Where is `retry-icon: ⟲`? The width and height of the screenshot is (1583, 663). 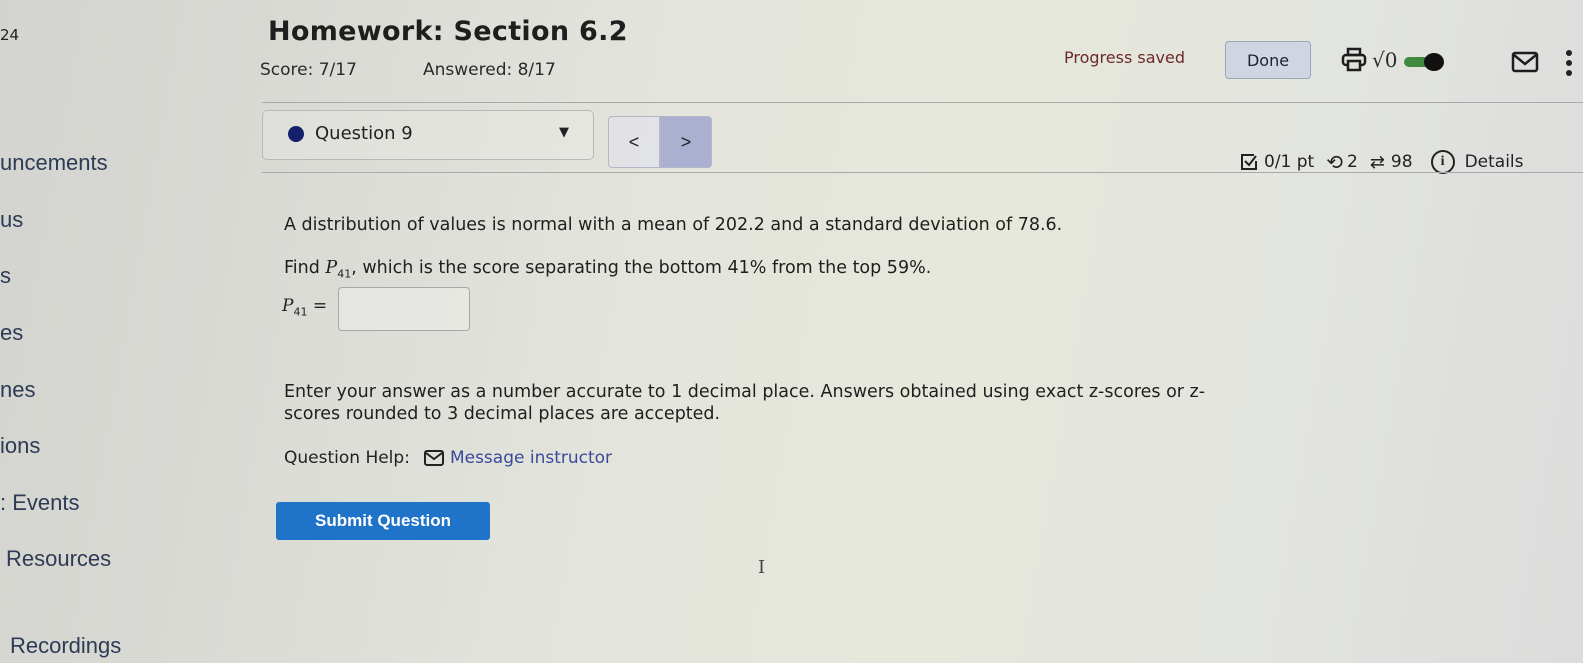
retry-icon: ⟲ is located at coordinates (1334, 162).